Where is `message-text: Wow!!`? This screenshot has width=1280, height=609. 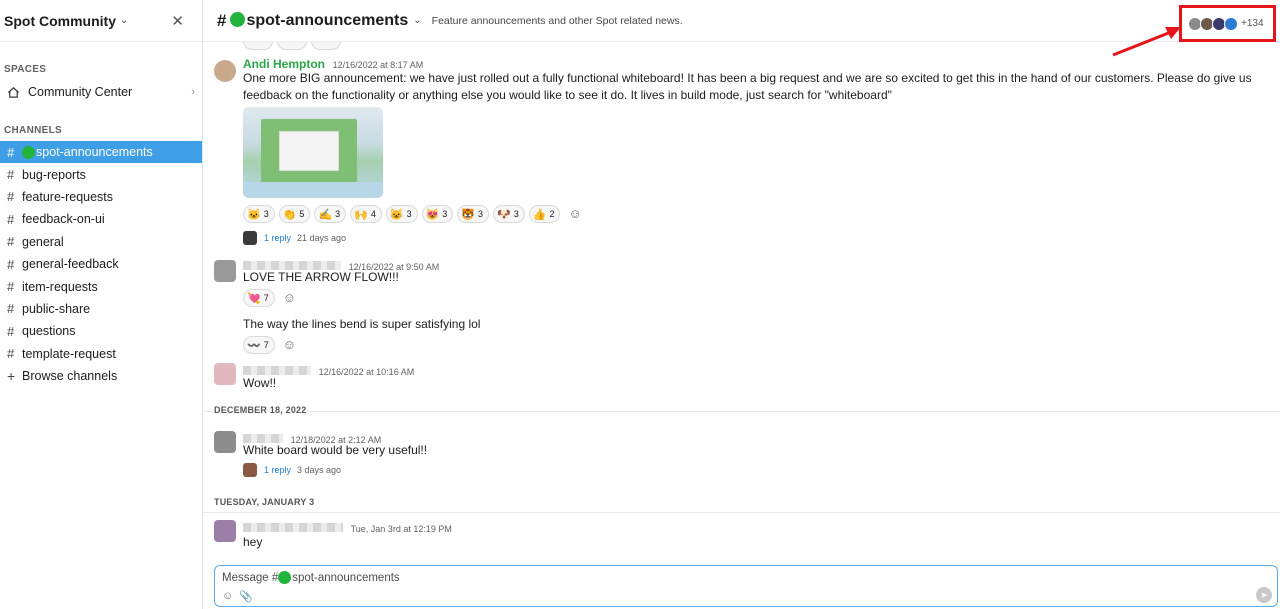
message-text: Wow!! is located at coordinates (260, 383).